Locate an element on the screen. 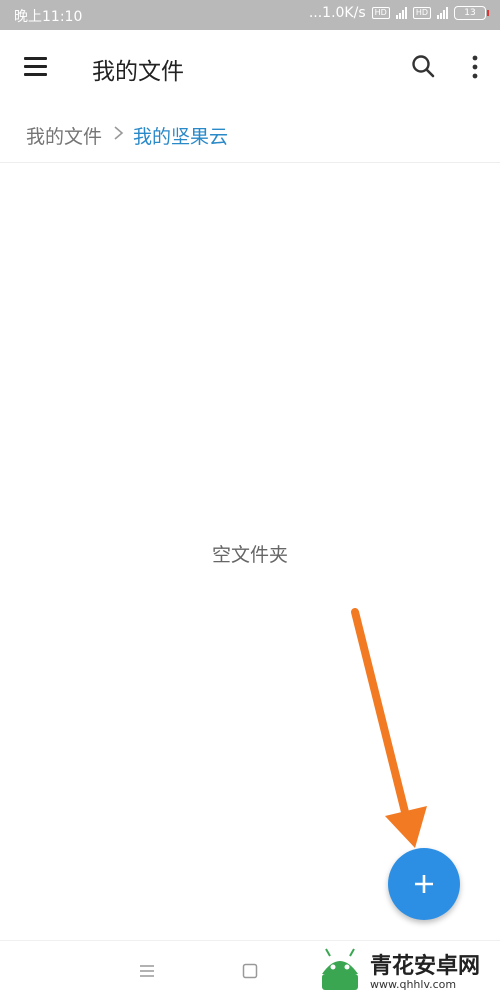 This screenshot has height=1001, width=500. page-title: 我的文件 is located at coordinates (138, 72).